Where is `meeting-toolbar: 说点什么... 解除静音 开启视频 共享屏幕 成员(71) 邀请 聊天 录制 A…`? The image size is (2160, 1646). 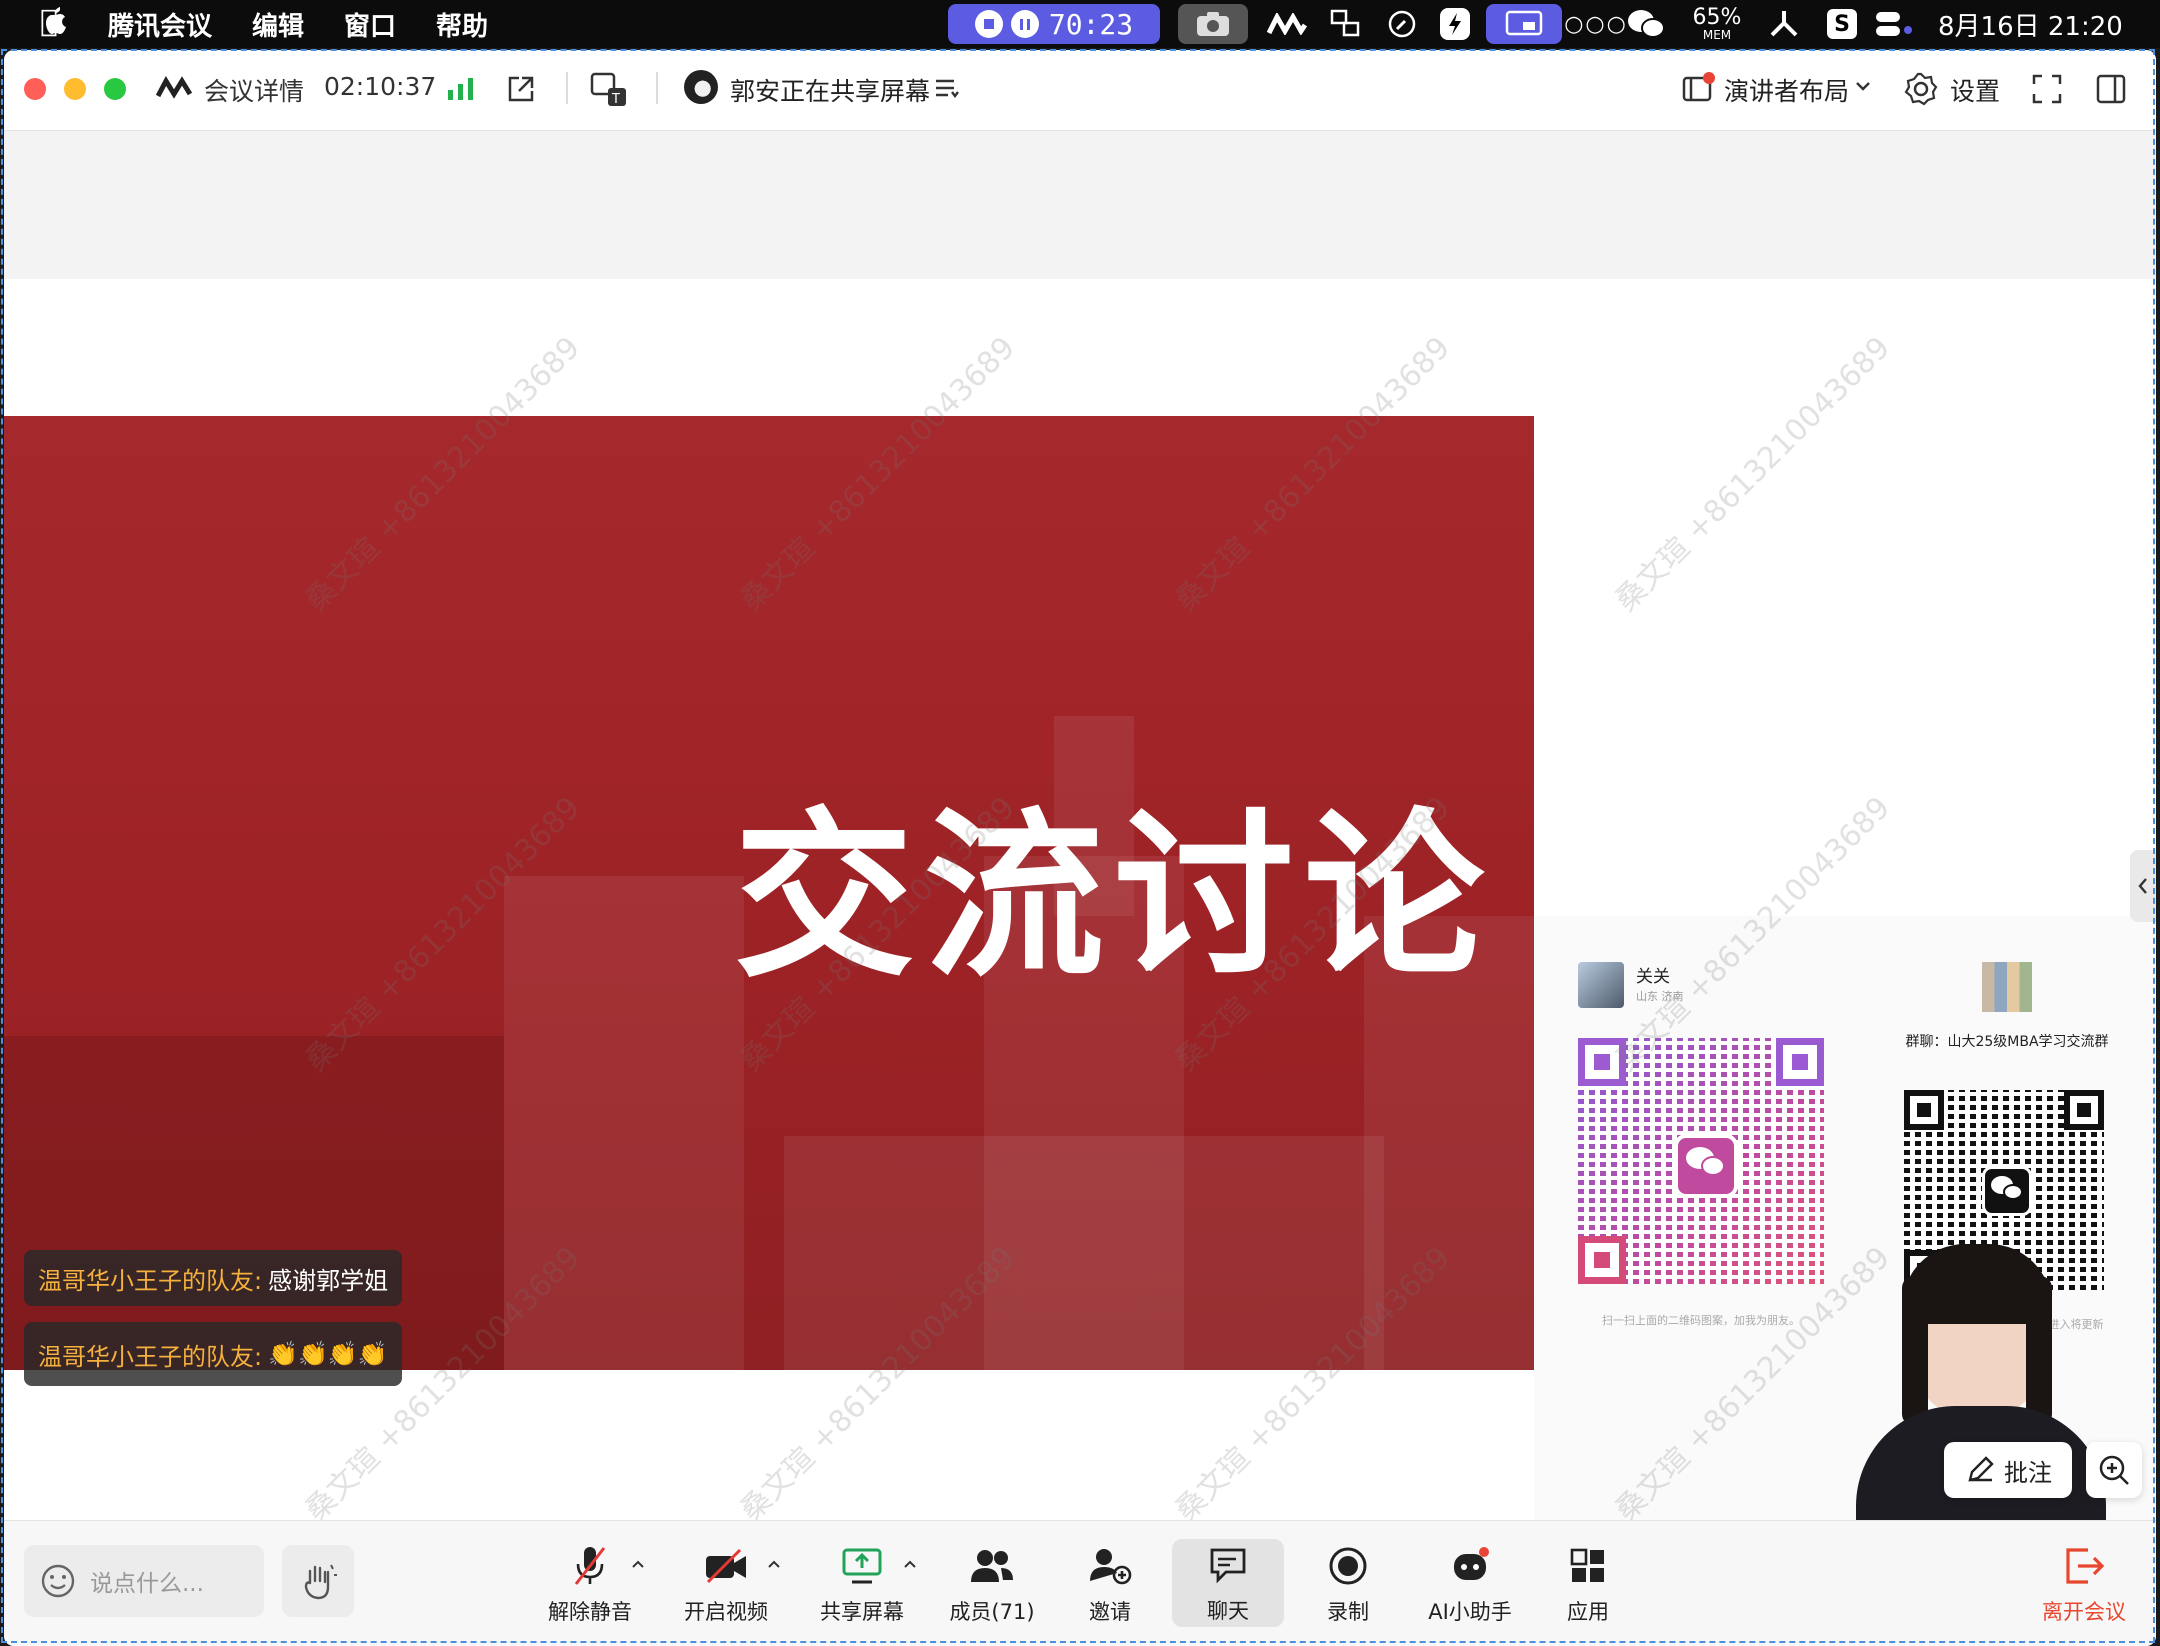 meeting-toolbar: 说点什么... 解除静音 开启视频 共享屏幕 成员(71) 邀请 聊天 录制 A… is located at coordinates (1080, 1583).